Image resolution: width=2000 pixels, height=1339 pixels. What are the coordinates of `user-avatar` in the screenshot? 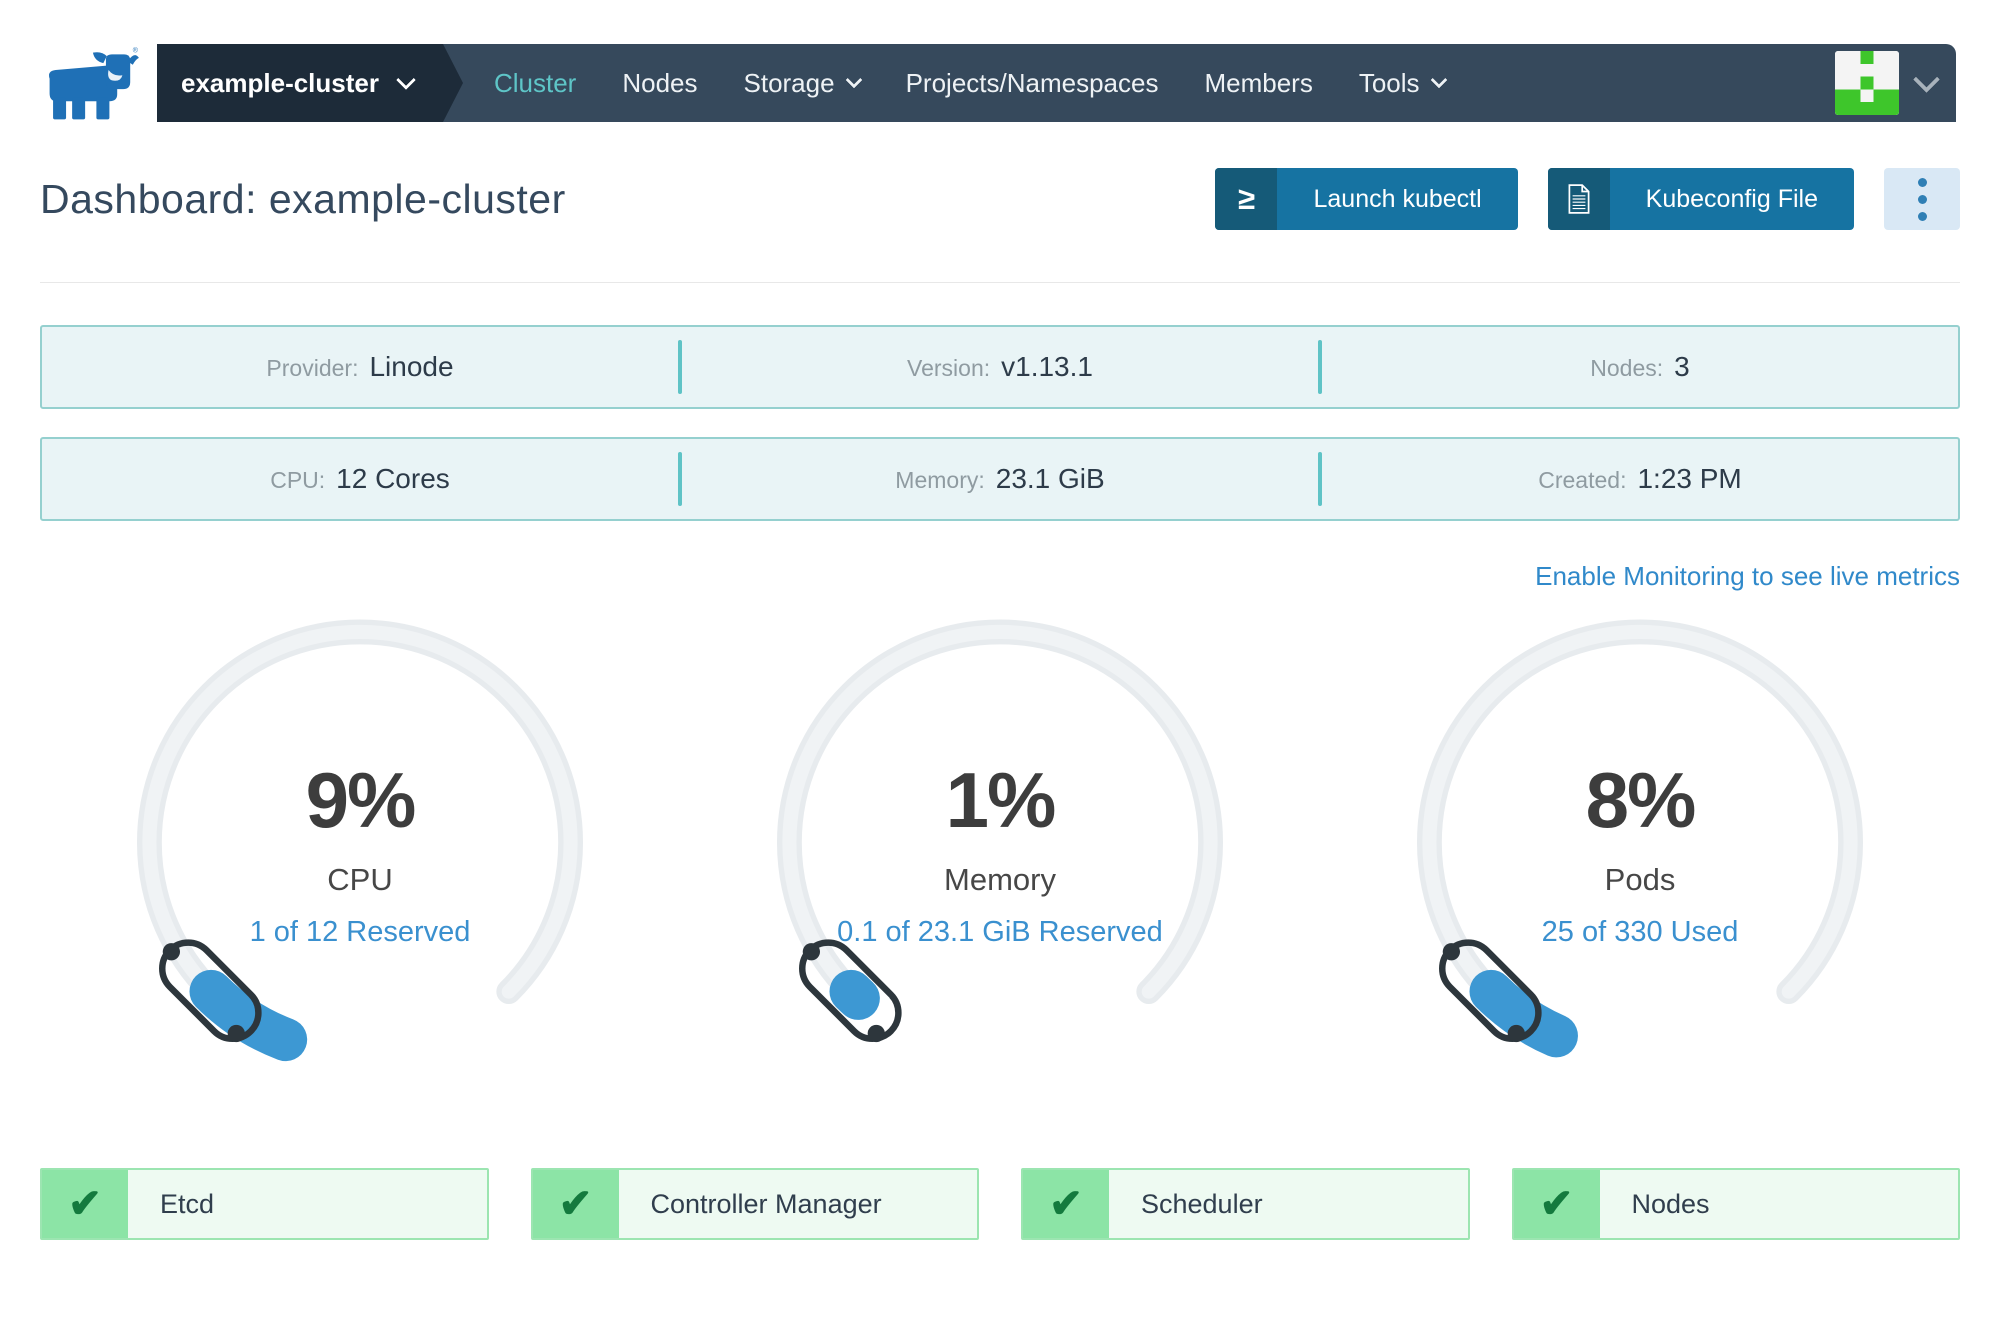 It's located at (1867, 83).